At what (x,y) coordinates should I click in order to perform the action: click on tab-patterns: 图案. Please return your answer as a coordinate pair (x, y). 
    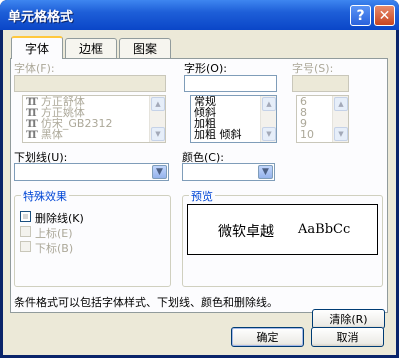
    Looking at the image, I should click on (145, 48).